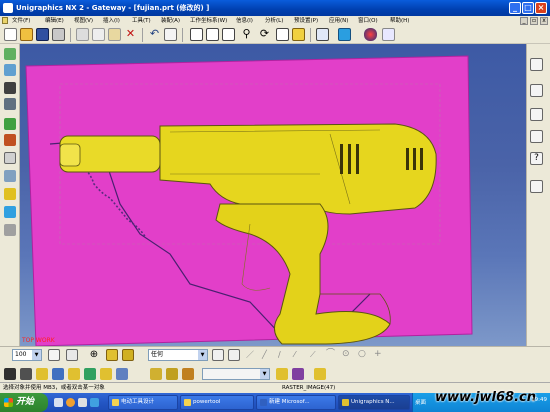 The image size is (550, 412). Describe the element at coordinates (541, 8) in the screenshot. I see `close-button: ×` at that location.